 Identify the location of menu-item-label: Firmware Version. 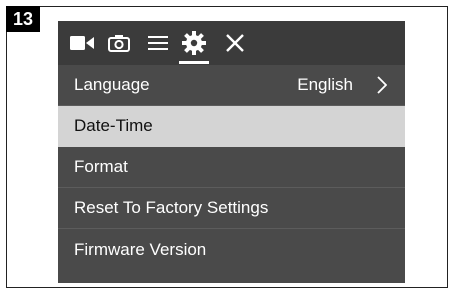
(140, 249).